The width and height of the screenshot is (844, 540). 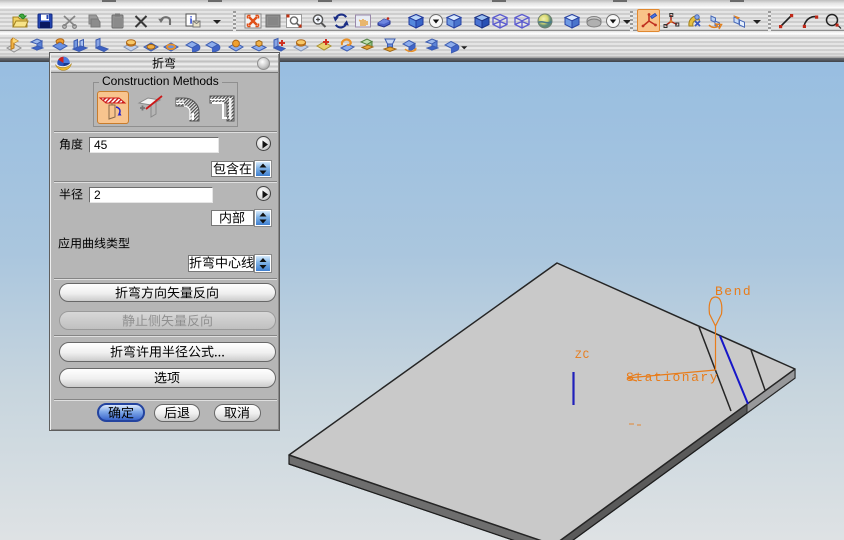 I want to click on svg-text: Bend, so click(x=733, y=291).